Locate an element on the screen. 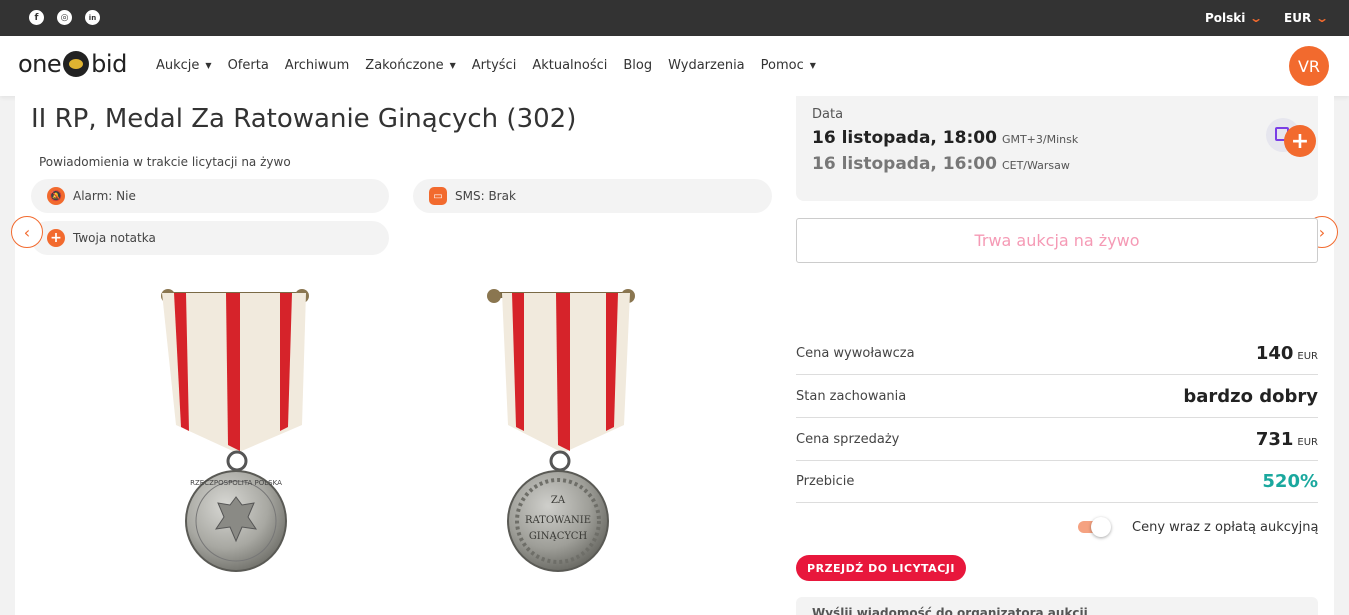 This screenshot has width=1349, height=615. date-primary-timezone: GMT+3/Minsk is located at coordinates (1040, 139).